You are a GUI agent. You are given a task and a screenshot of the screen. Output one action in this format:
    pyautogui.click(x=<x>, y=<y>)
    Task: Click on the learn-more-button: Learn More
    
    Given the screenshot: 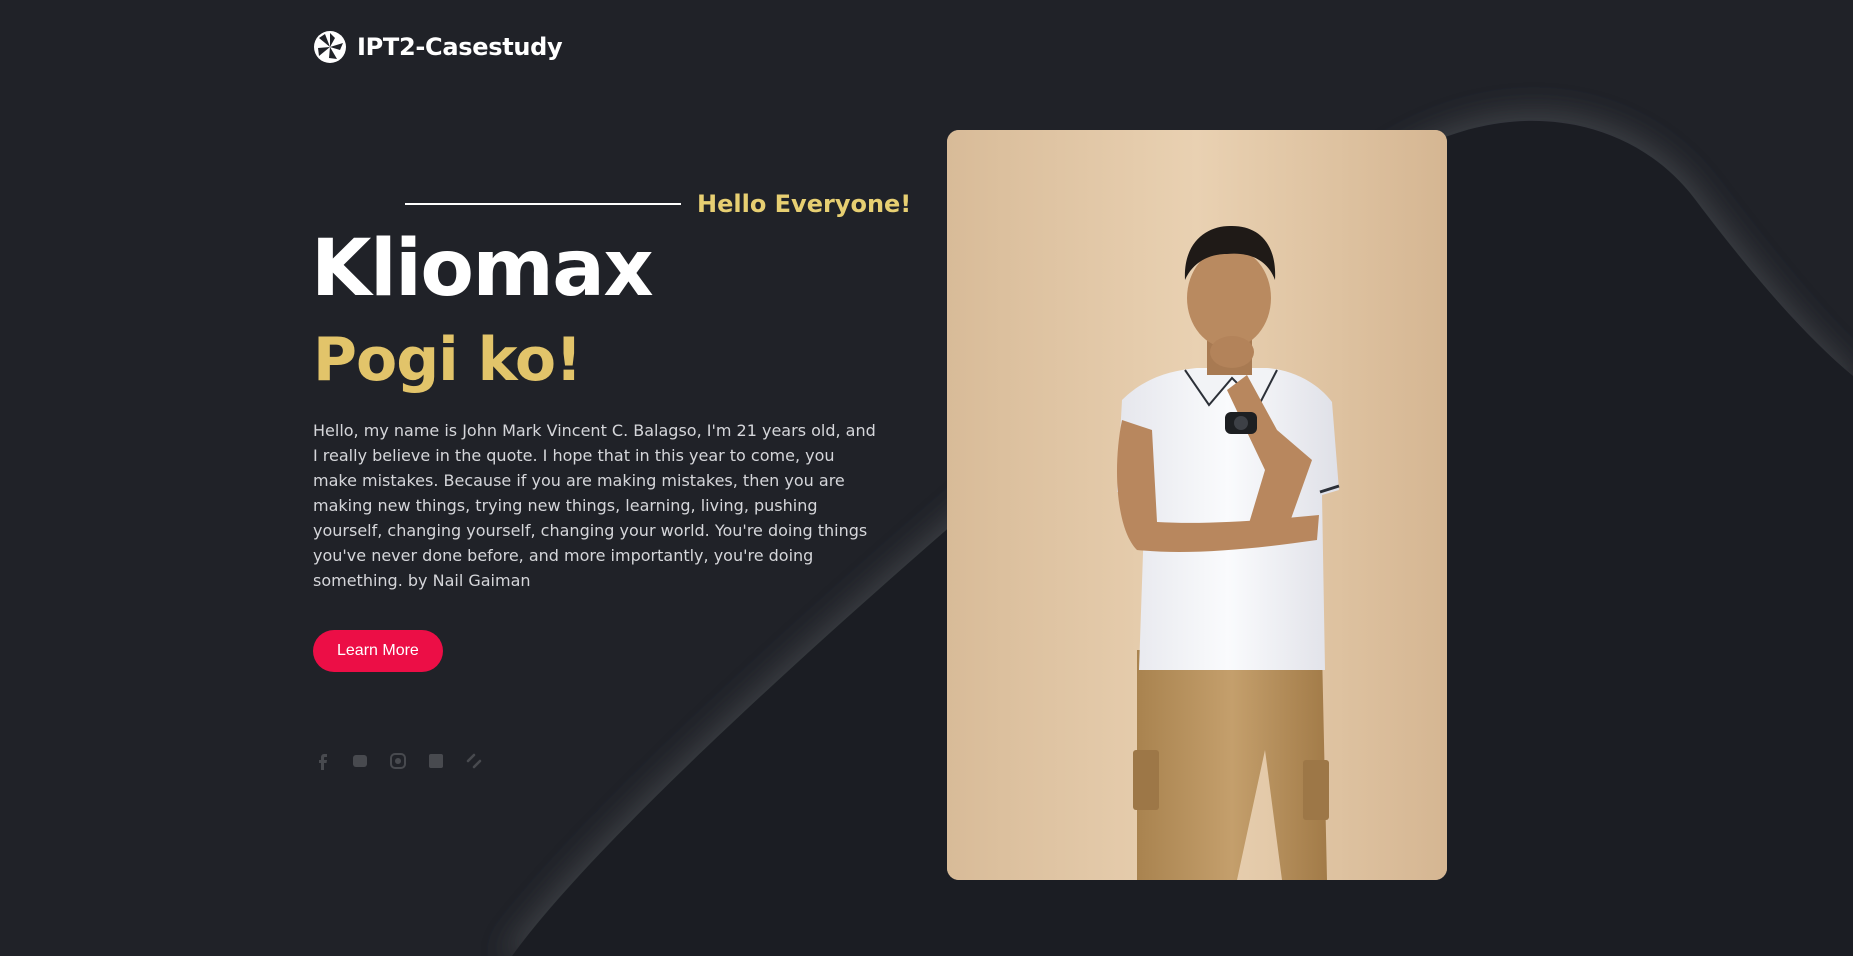 What is the action you would take?
    pyautogui.click(x=378, y=651)
    